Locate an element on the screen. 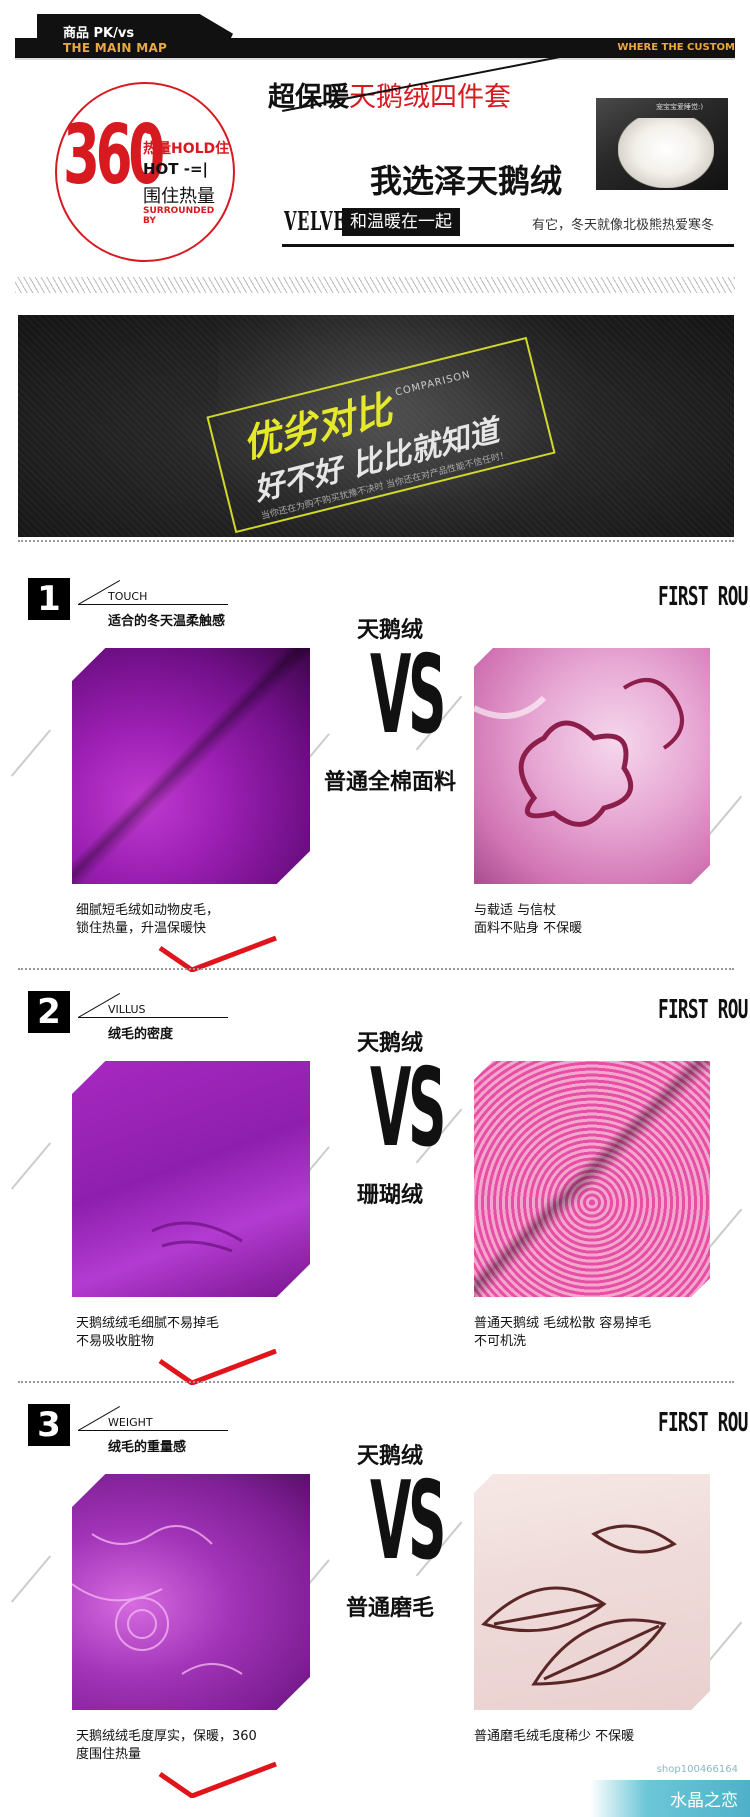 The width and height of the screenshot is (750, 1817). left-caption-line: 天鹅绒绒毛细腻不易掉毛 is located at coordinates (148, 1323).